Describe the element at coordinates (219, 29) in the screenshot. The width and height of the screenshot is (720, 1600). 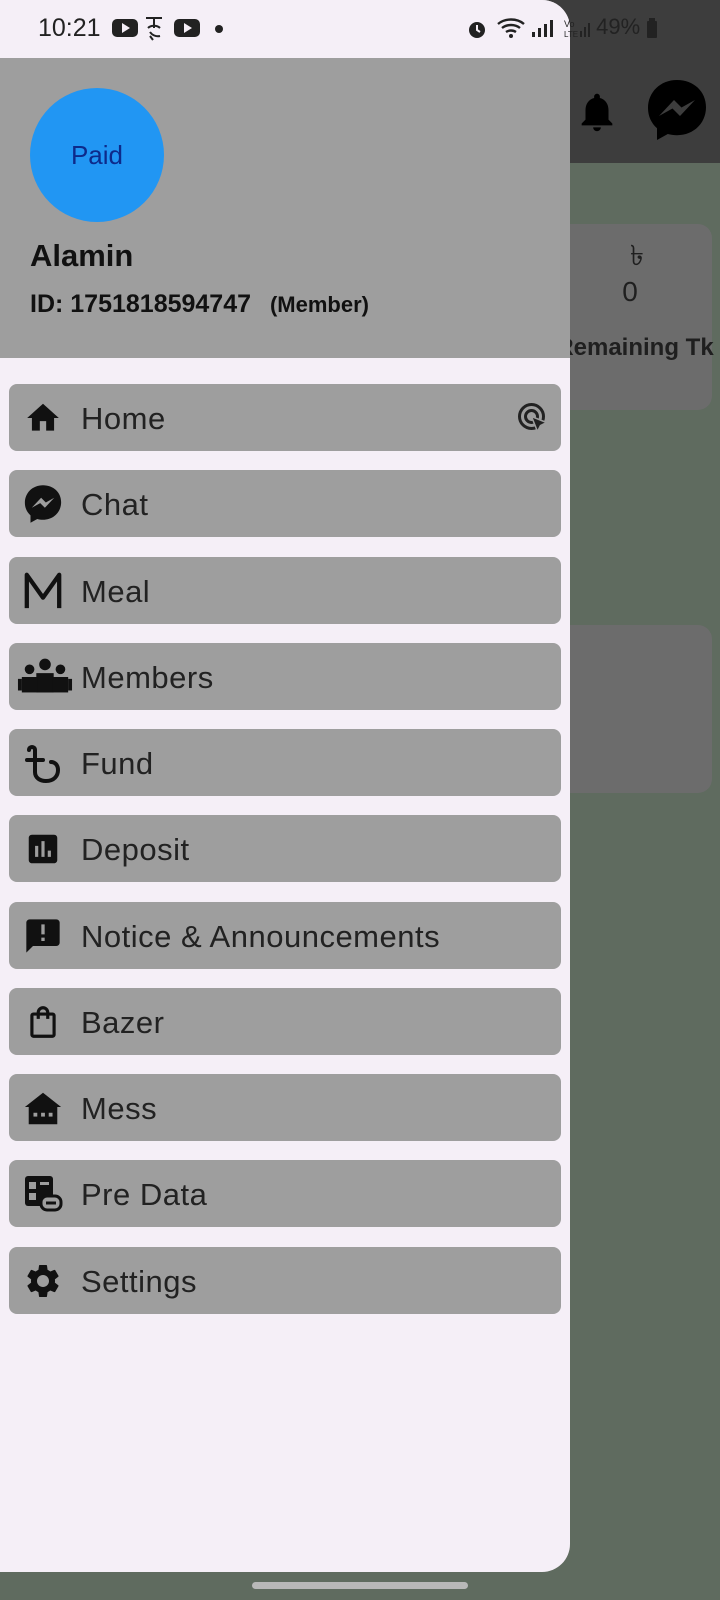
I see `more-notifications-dot-icon` at that location.